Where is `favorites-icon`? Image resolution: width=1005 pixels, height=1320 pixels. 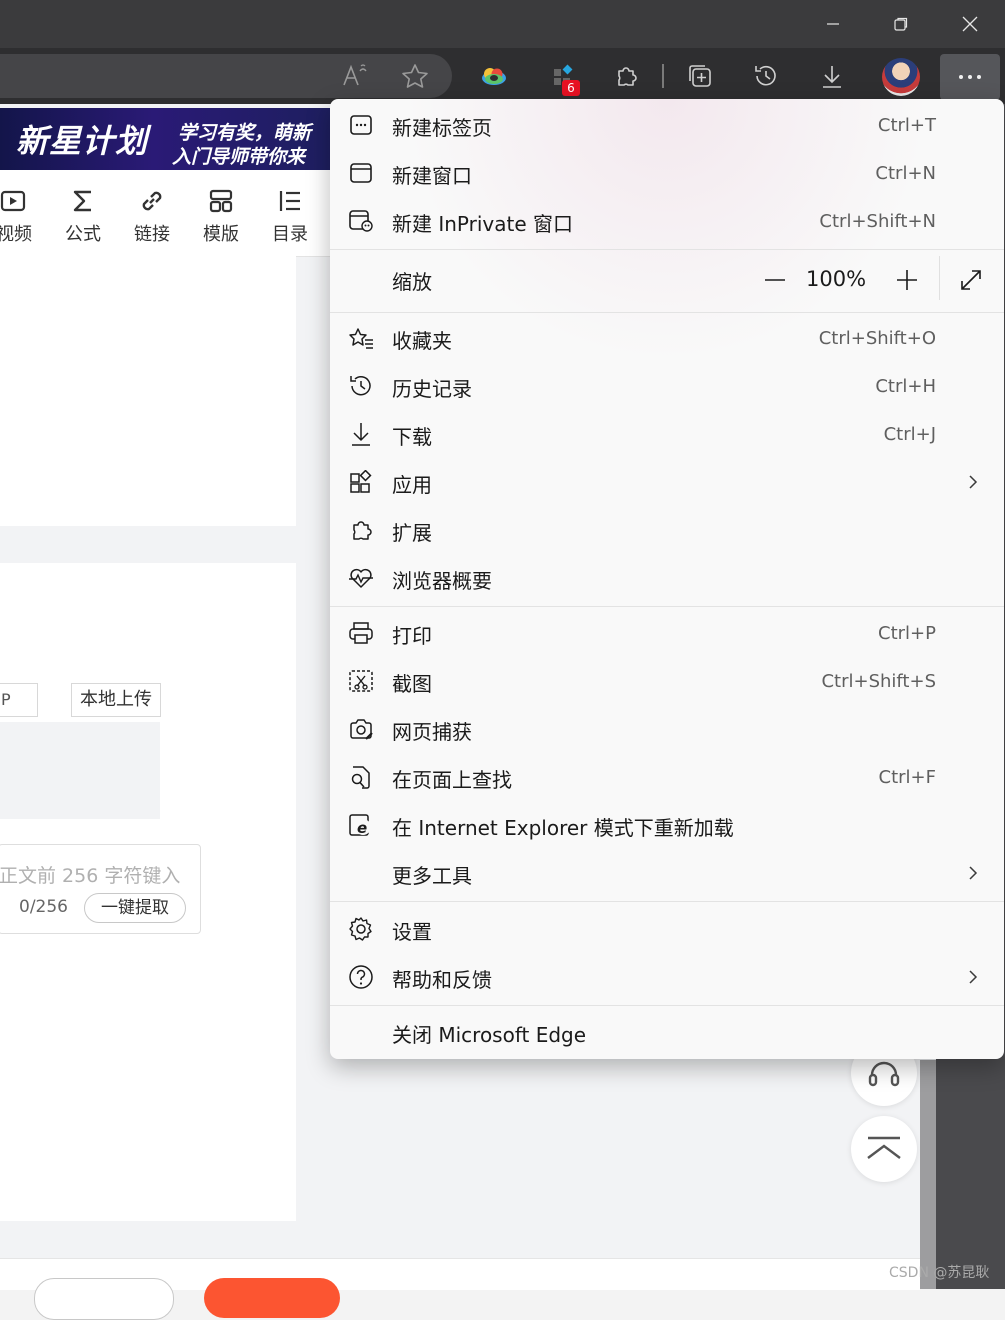 favorites-icon is located at coordinates (361, 338).